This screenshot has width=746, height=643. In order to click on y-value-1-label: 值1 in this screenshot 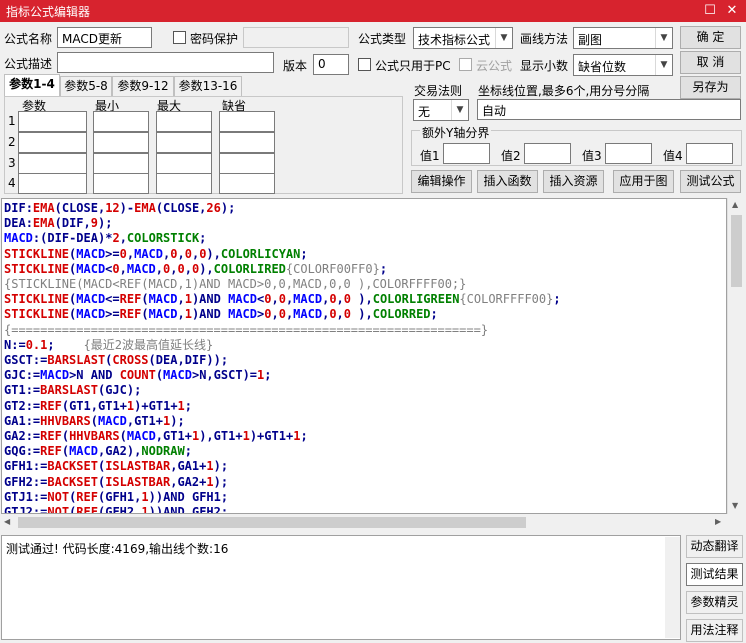, I will do `click(430, 156)`.